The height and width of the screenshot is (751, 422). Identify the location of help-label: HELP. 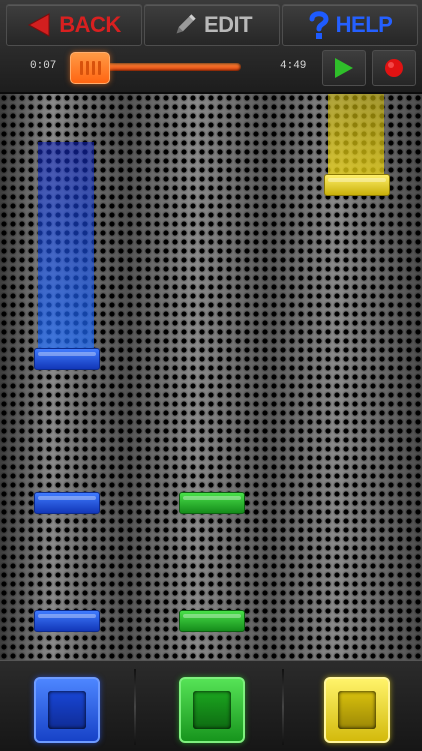
(364, 24).